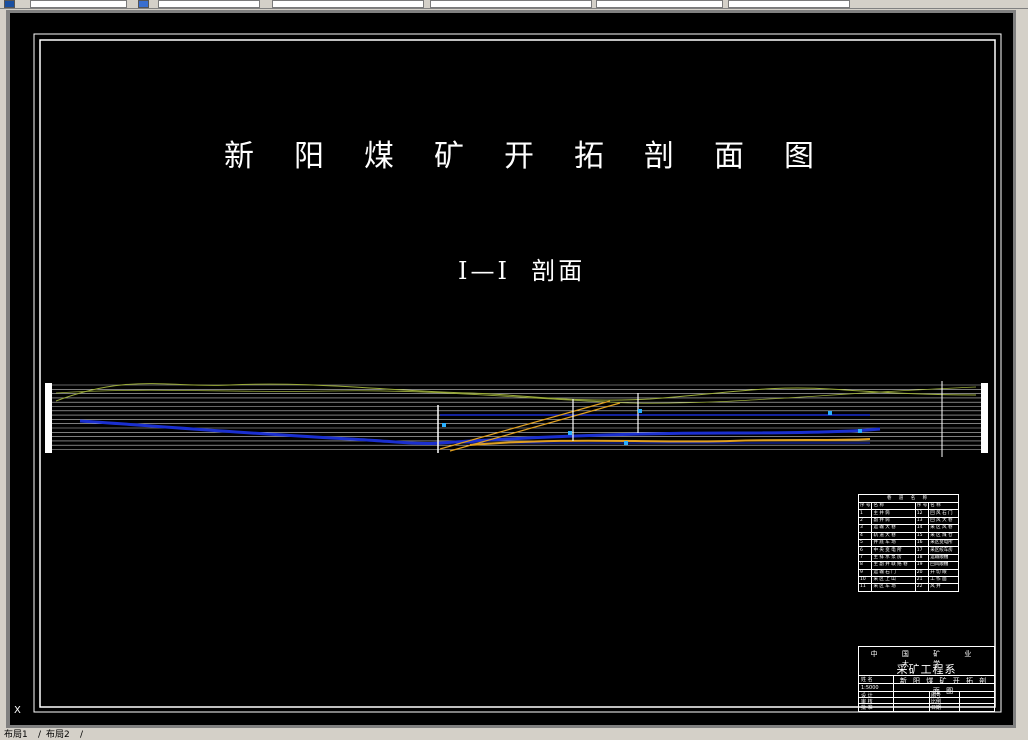 Image resolution: width=1028 pixels, height=740 pixels. I want to click on legend-cell: 19, so click(922, 565).